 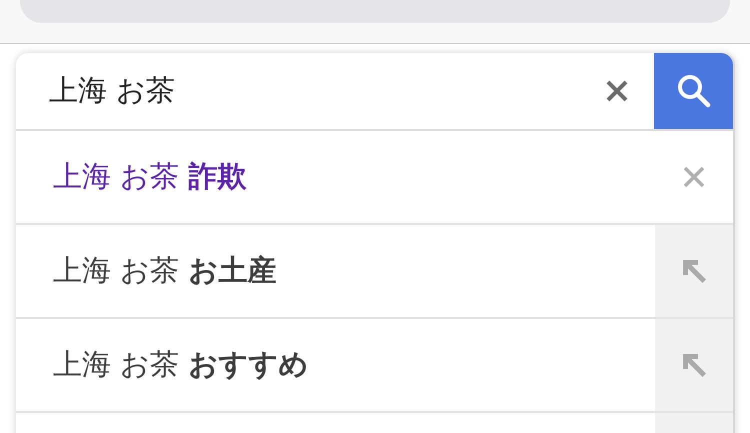 What do you see at coordinates (309, 91) in the screenshot?
I see `search-field: 上海 お茶` at bounding box center [309, 91].